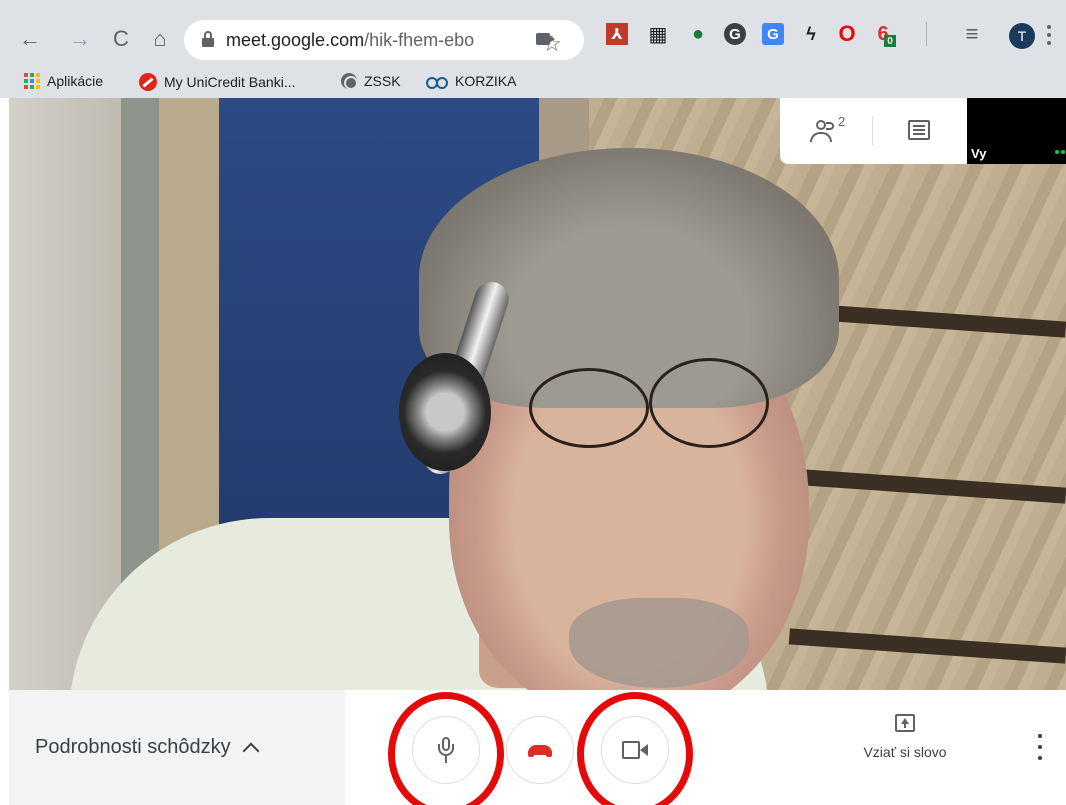 Image resolution: width=1066 pixels, height=805 pixels. What do you see at coordinates (1022, 36) in the screenshot?
I see `profile-avatar: T` at bounding box center [1022, 36].